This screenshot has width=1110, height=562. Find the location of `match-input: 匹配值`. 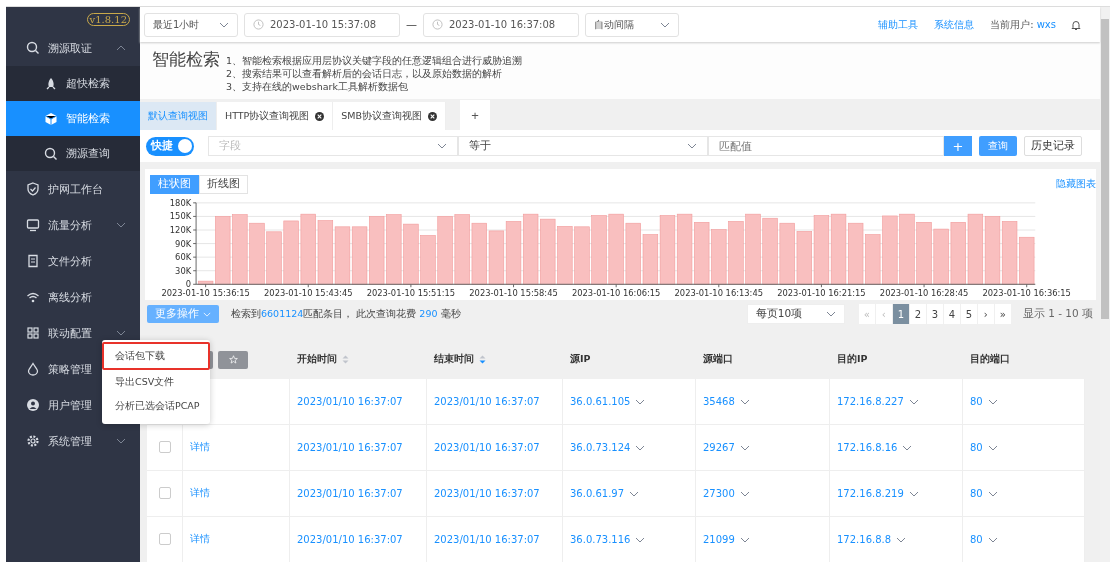

match-input: 匹配值 is located at coordinates (826, 146).